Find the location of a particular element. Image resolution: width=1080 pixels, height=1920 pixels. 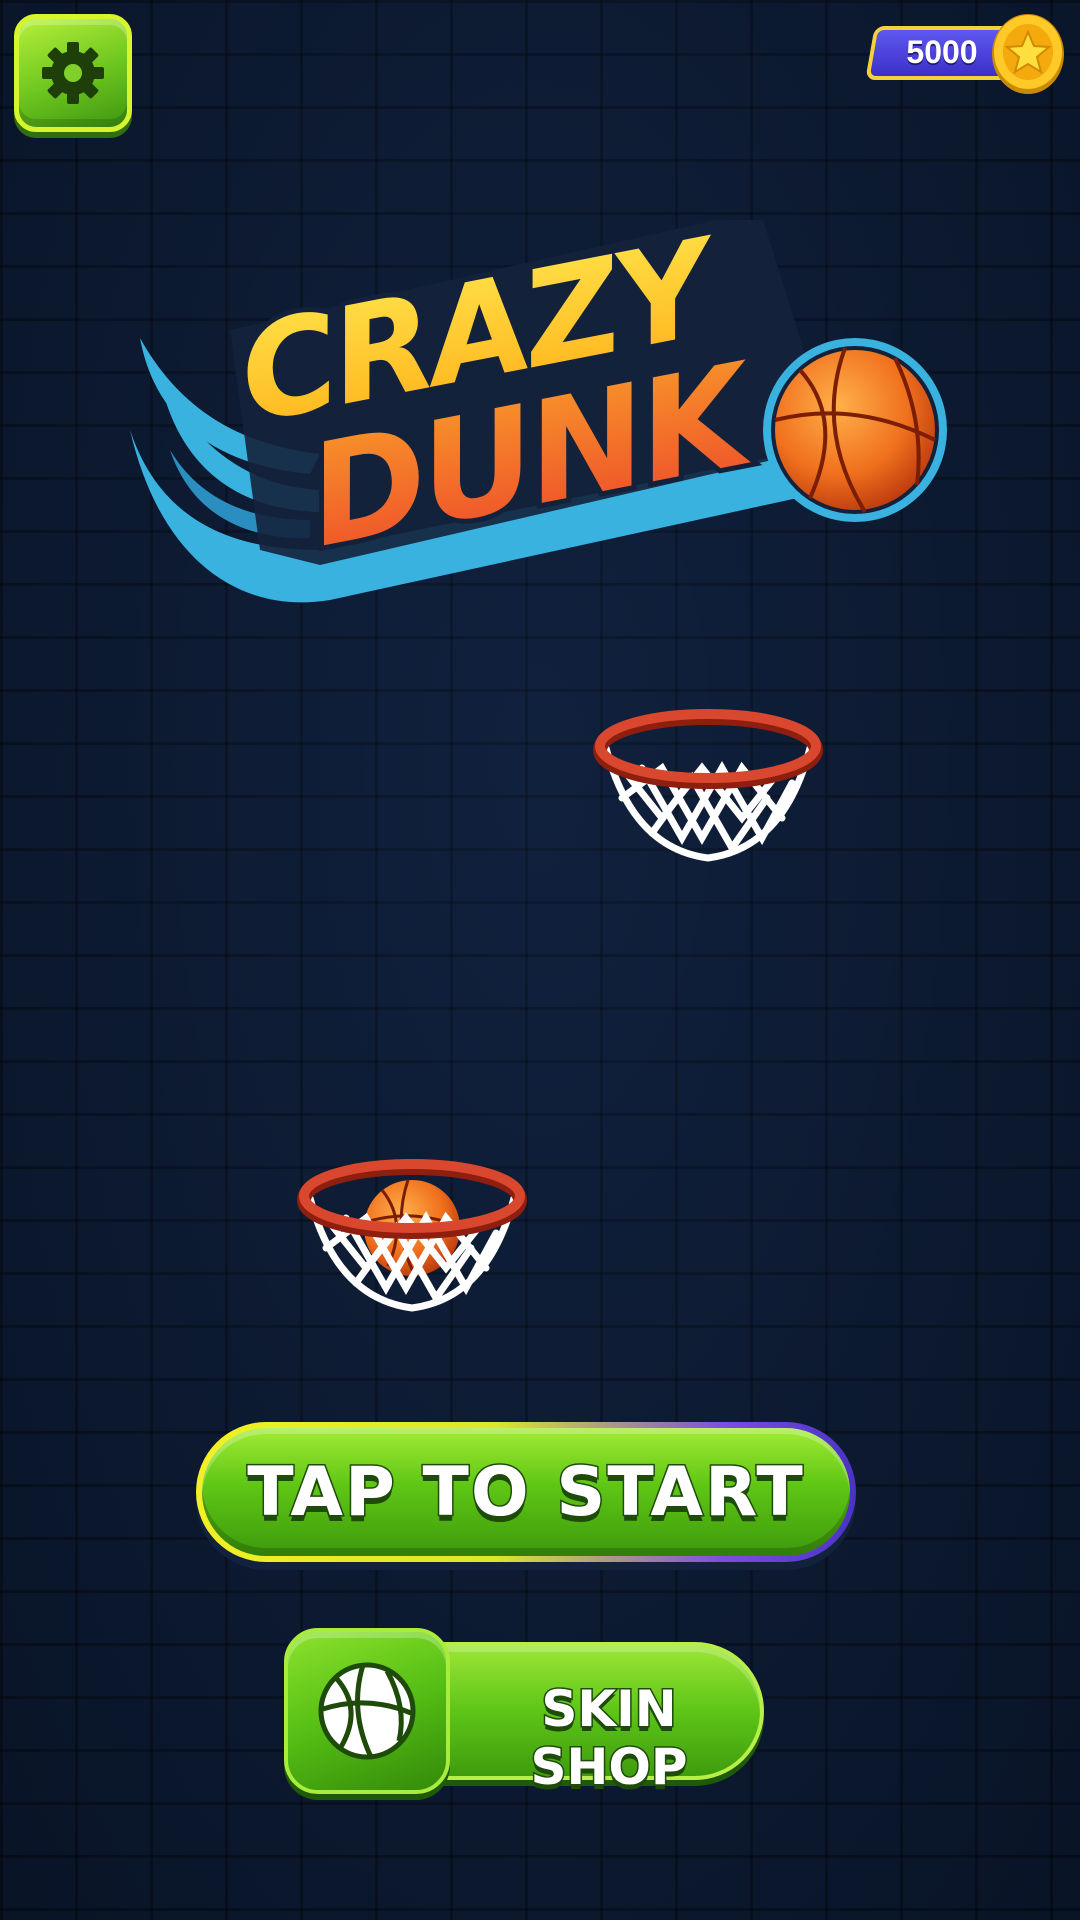

skin-shop-label: SKIN SHOP is located at coordinates (609, 1738).